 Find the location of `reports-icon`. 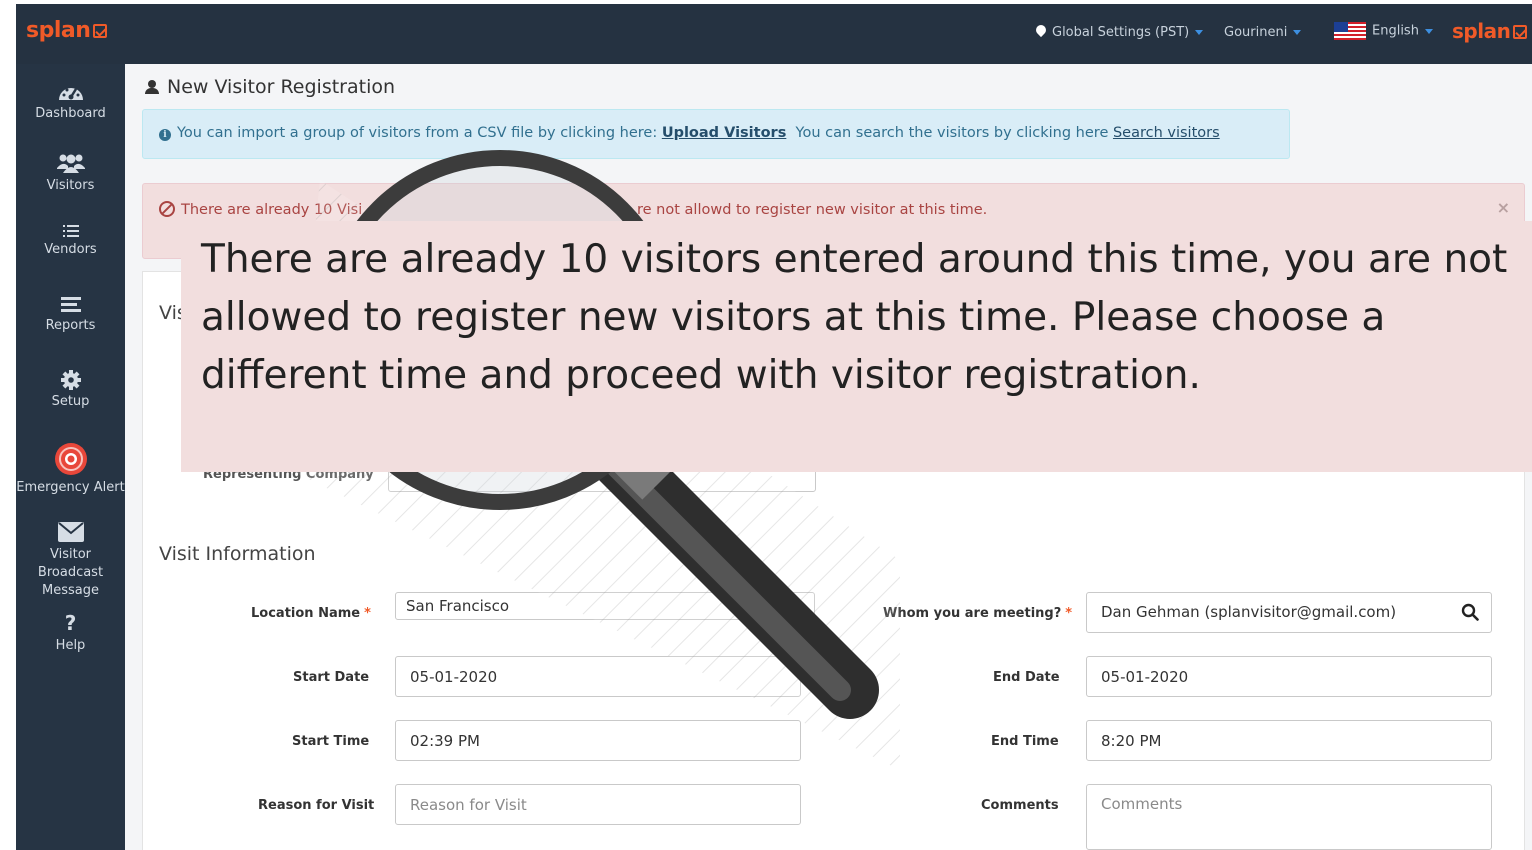

reports-icon is located at coordinates (70, 304).